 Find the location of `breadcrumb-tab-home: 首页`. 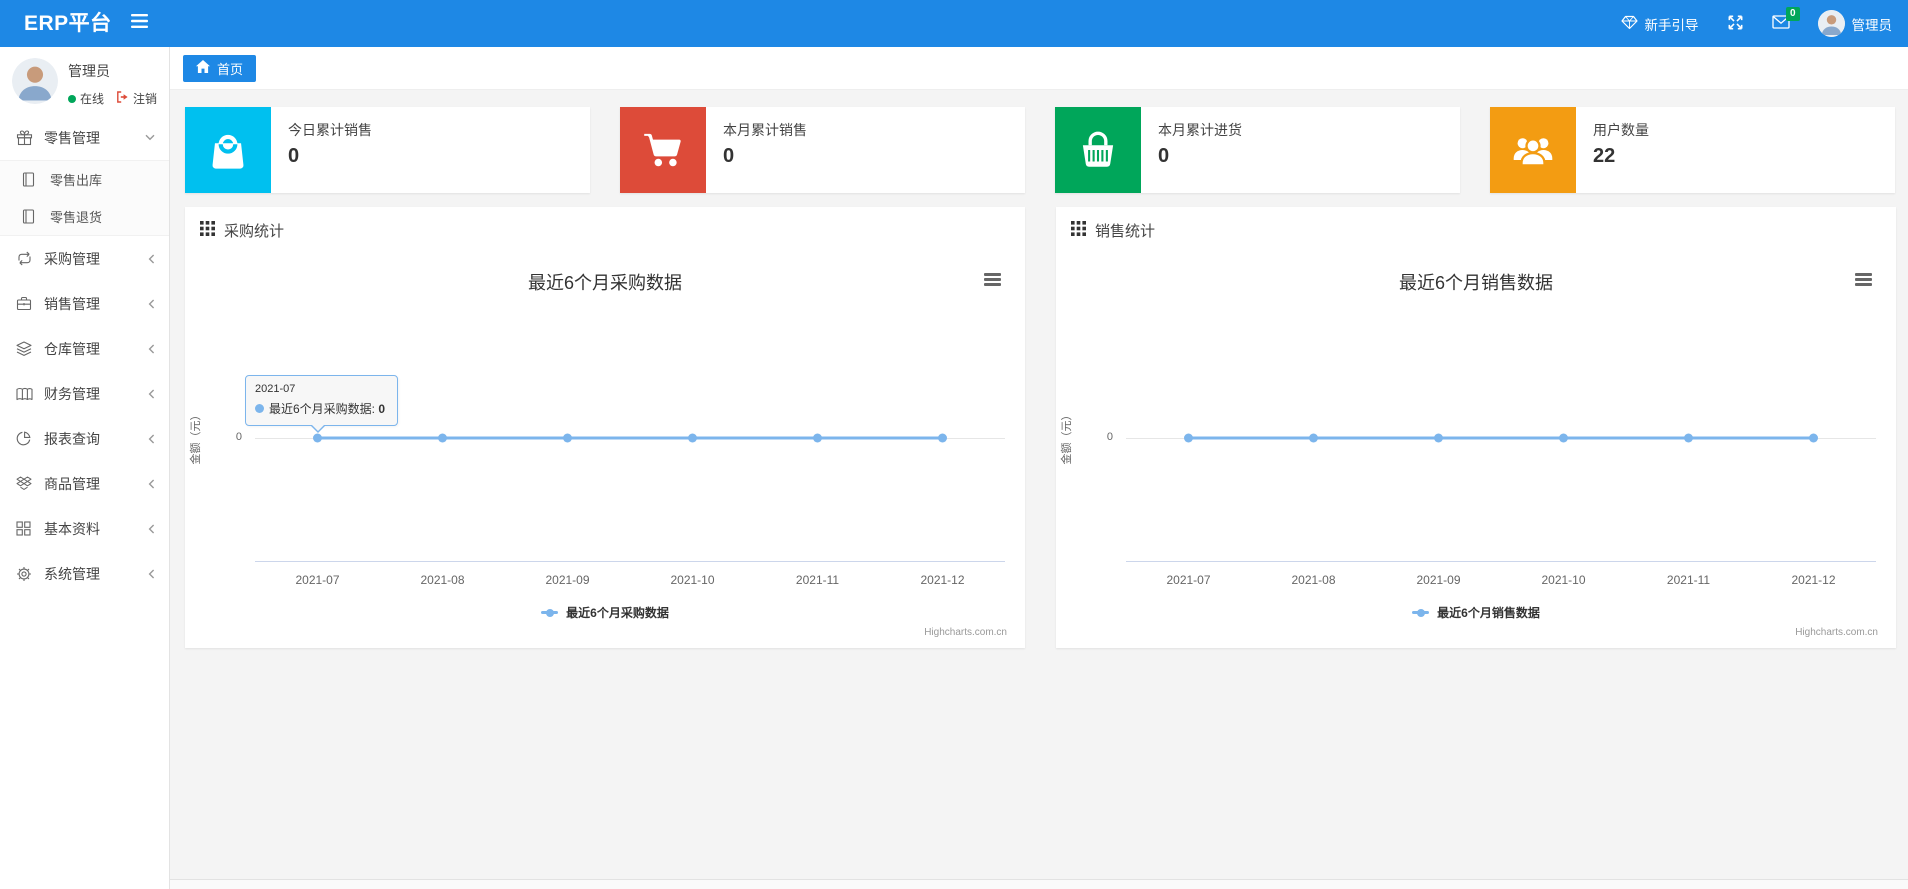

breadcrumb-tab-home: 首页 is located at coordinates (220, 68).